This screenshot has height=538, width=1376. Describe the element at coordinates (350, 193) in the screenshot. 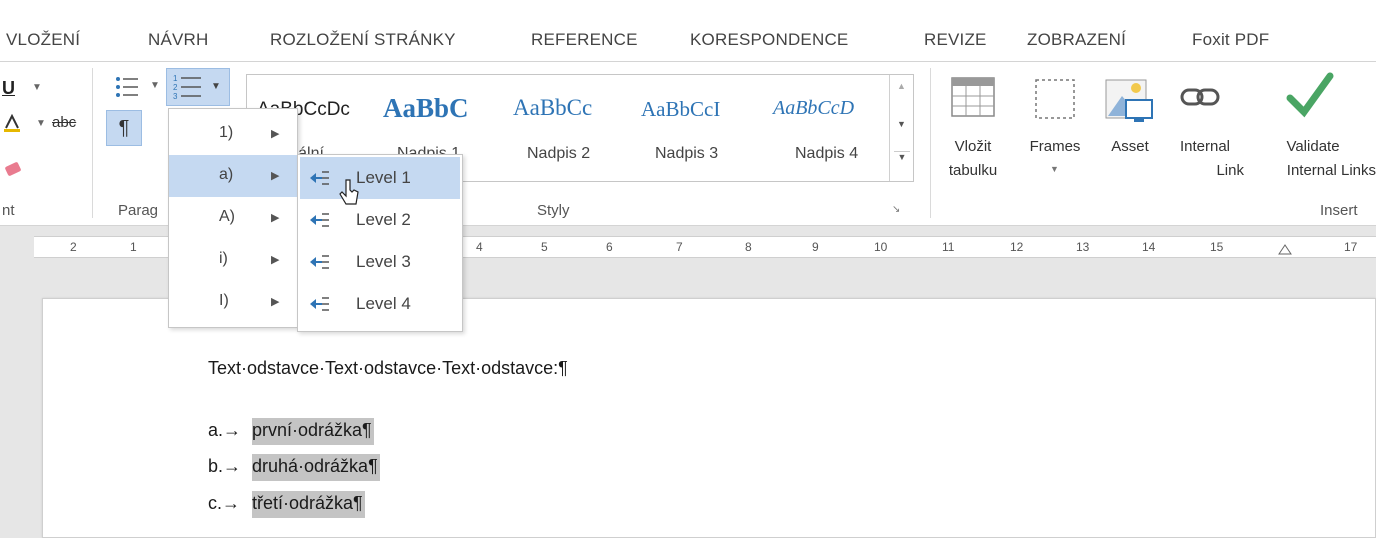

I see `mouse-cursor-icon` at that location.